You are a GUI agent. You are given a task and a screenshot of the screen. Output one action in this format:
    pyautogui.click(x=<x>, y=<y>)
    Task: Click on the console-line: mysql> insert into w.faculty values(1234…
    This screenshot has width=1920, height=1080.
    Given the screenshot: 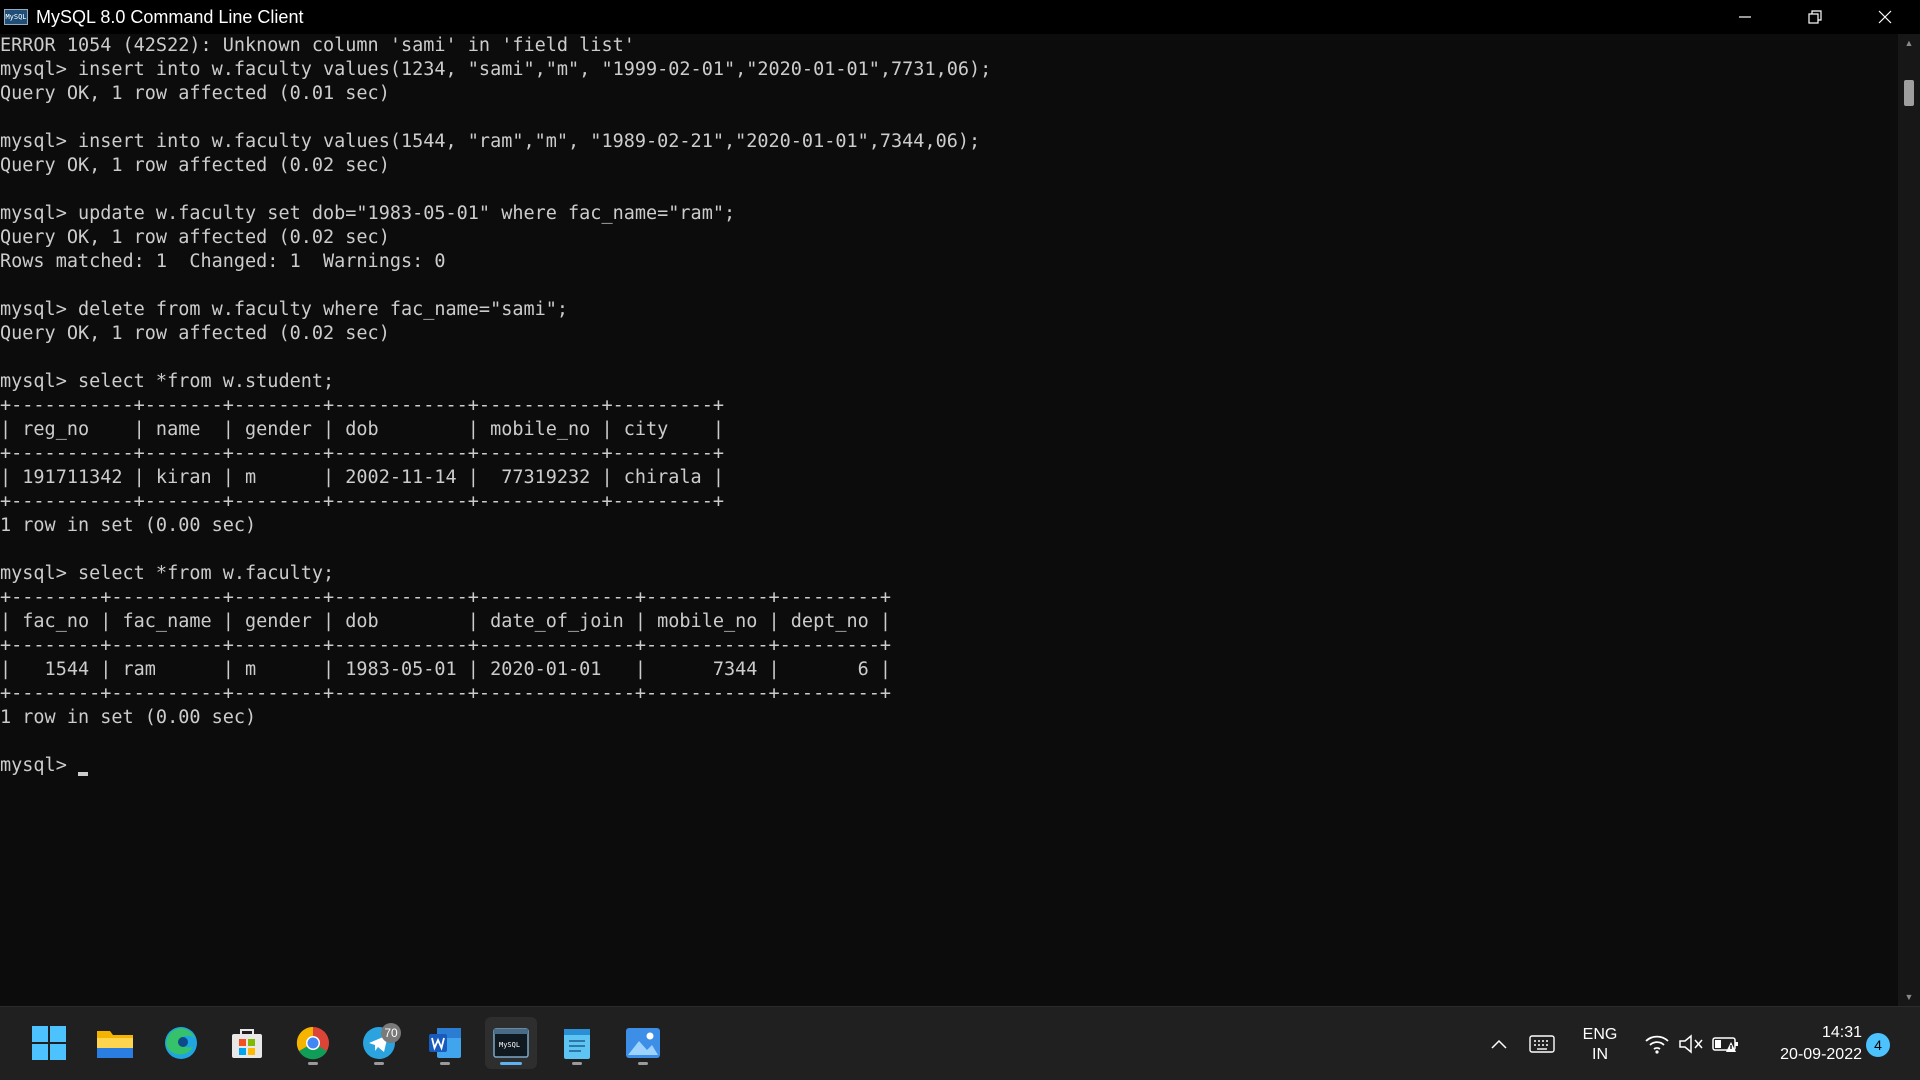 What is the action you would take?
    pyautogui.click(x=496, y=69)
    